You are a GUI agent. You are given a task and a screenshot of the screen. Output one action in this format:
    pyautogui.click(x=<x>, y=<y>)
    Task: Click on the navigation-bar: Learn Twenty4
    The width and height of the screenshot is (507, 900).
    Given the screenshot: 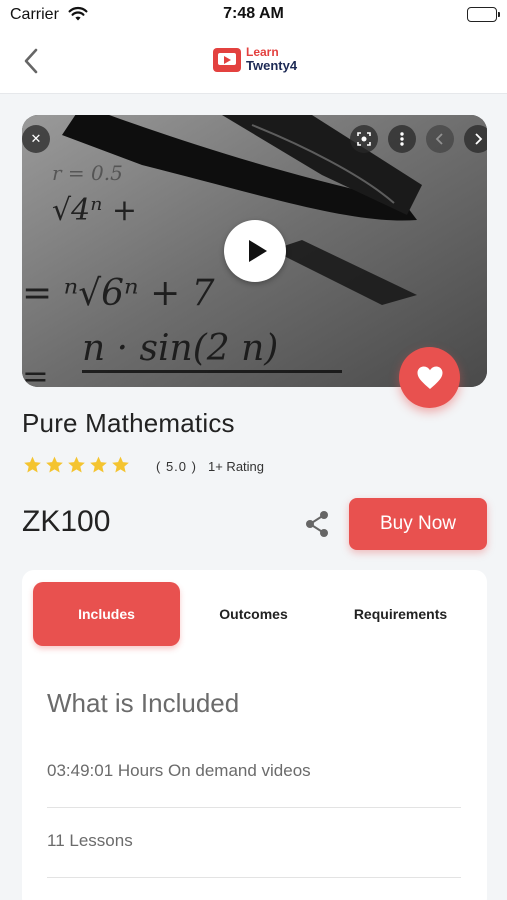 What is the action you would take?
    pyautogui.click(x=253, y=62)
    